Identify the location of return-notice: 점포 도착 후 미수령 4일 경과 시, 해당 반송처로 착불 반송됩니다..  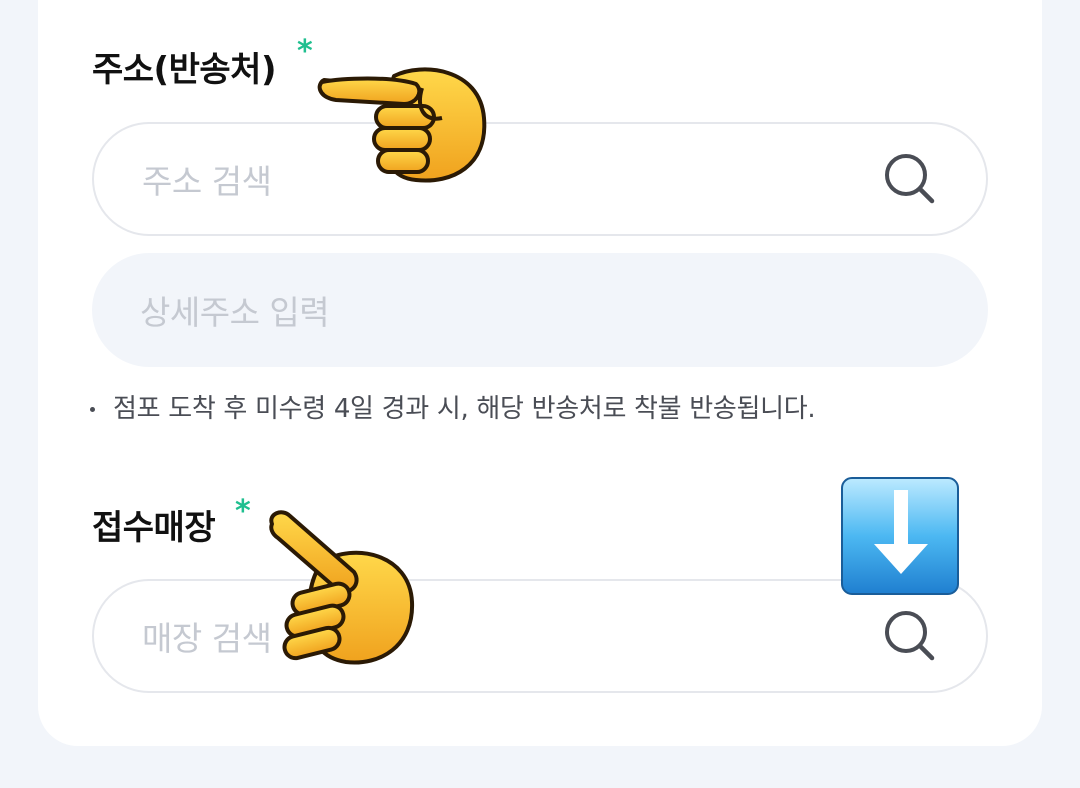
(453, 406).